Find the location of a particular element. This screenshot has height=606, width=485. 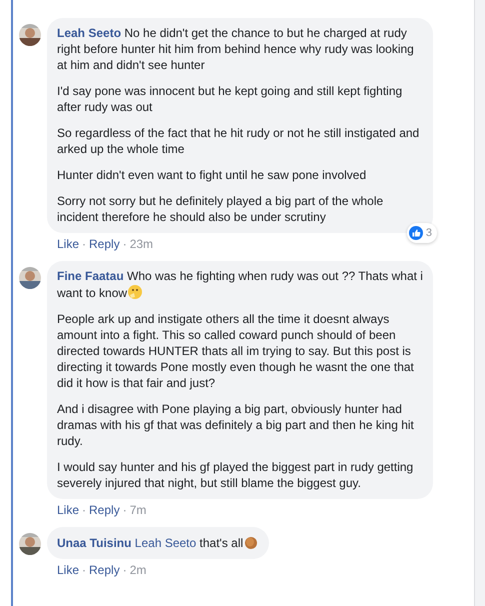

comment-text: People ark up and instigate others all the time it doesnt always amount into a fight. This so called coward punch should of been directed towards HUNTER thats all im trying to say. But this post is directing it towards Pone mostly even though he wasnt the one that did it how is that fair and just? is located at coordinates (236, 351).